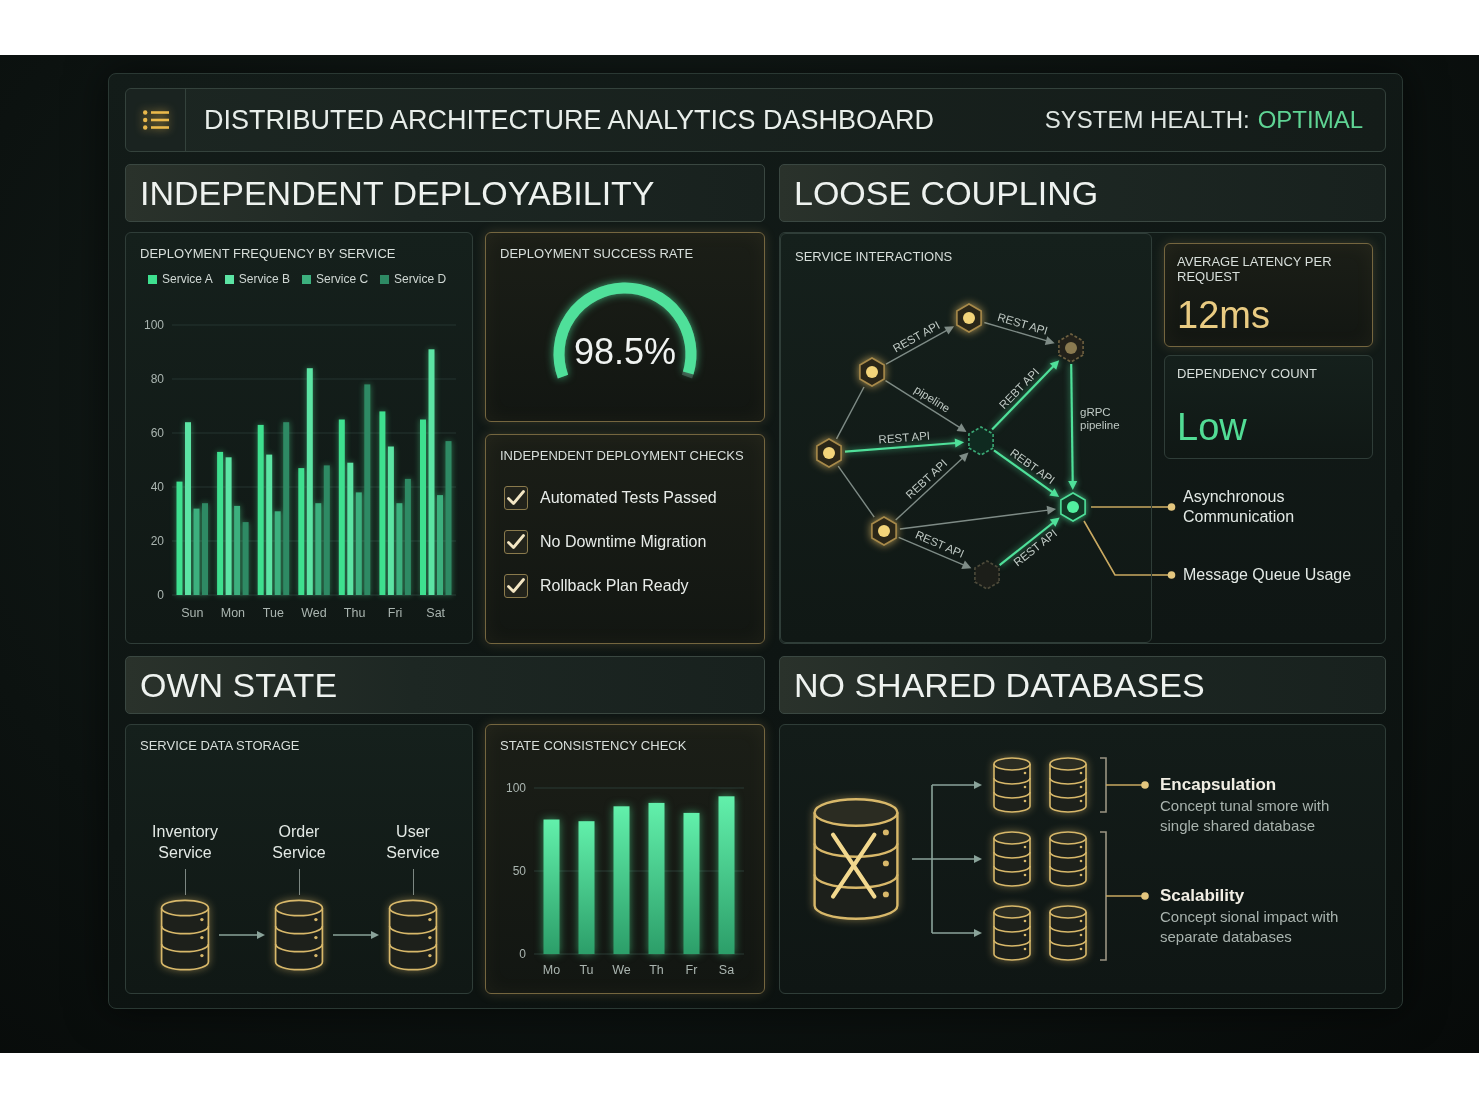 The width and height of the screenshot is (1479, 1109). What do you see at coordinates (1100, 418) in the screenshot?
I see `edge-label: gRPC pipeline` at bounding box center [1100, 418].